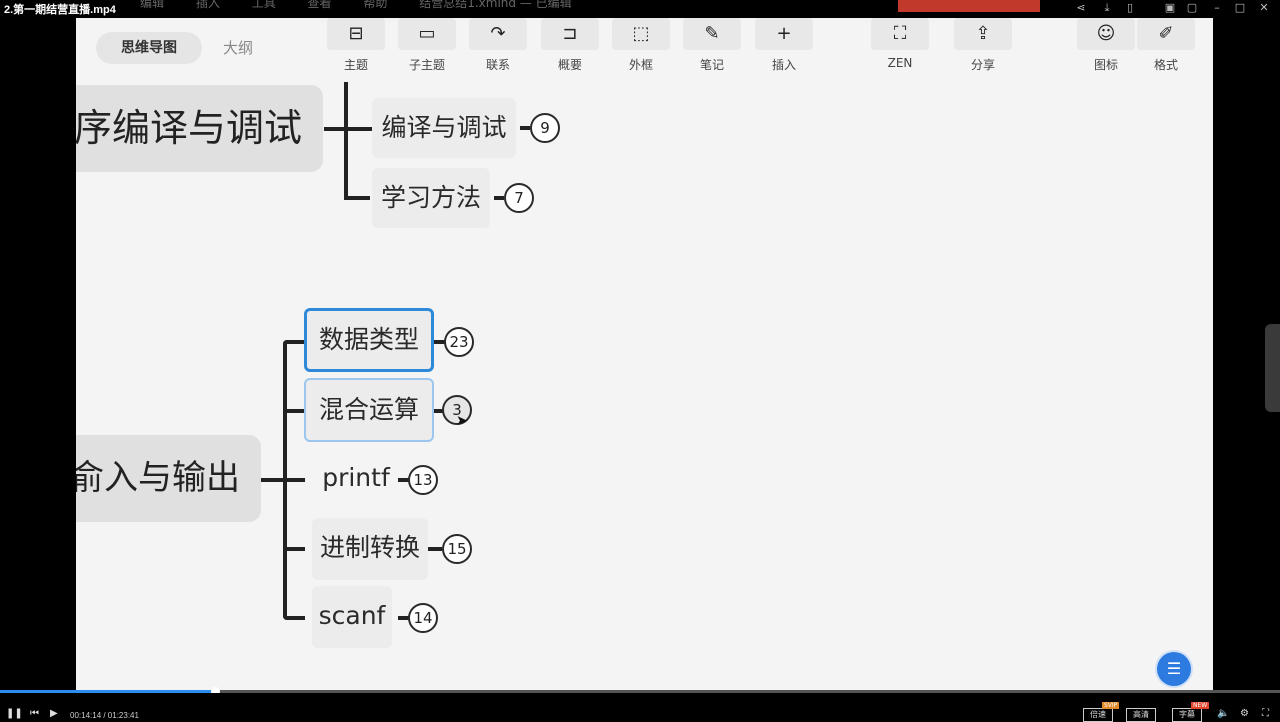  What do you see at coordinates (462, 421) in the screenshot?
I see `mouse-cursor-icon: ➤` at bounding box center [462, 421].